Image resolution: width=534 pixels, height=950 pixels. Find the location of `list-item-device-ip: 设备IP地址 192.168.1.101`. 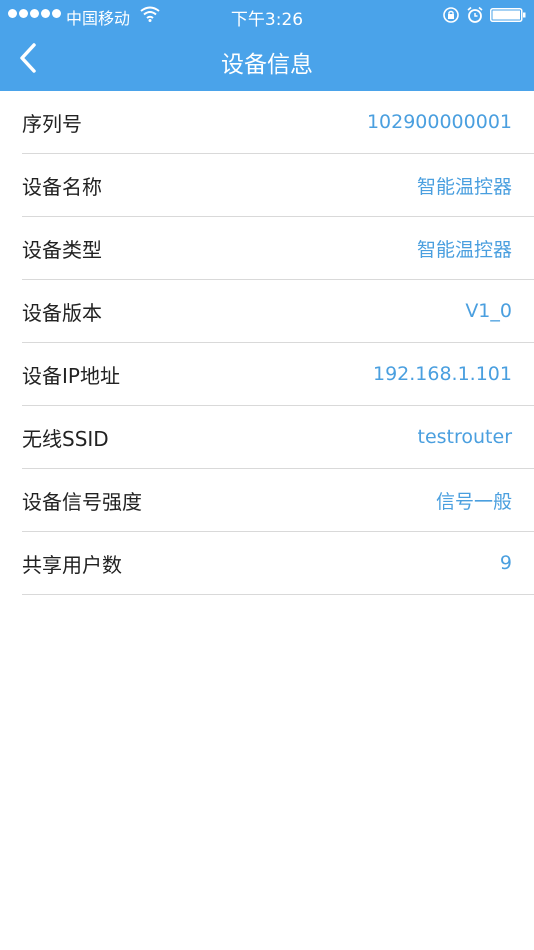

list-item-device-ip: 设备IP地址 192.168.1.101 is located at coordinates (278, 374).